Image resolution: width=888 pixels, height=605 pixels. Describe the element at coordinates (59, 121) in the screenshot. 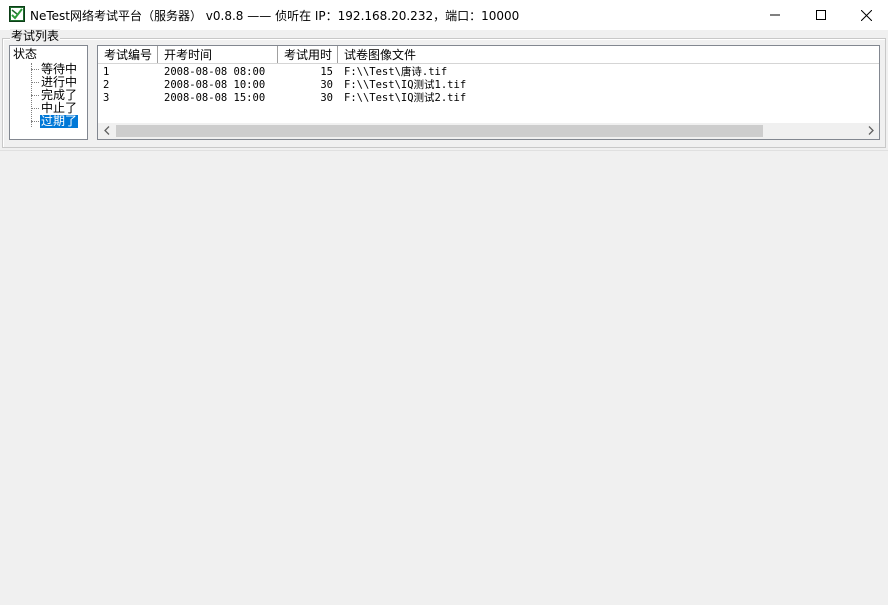

I see `tree-item-label: 过期了` at that location.